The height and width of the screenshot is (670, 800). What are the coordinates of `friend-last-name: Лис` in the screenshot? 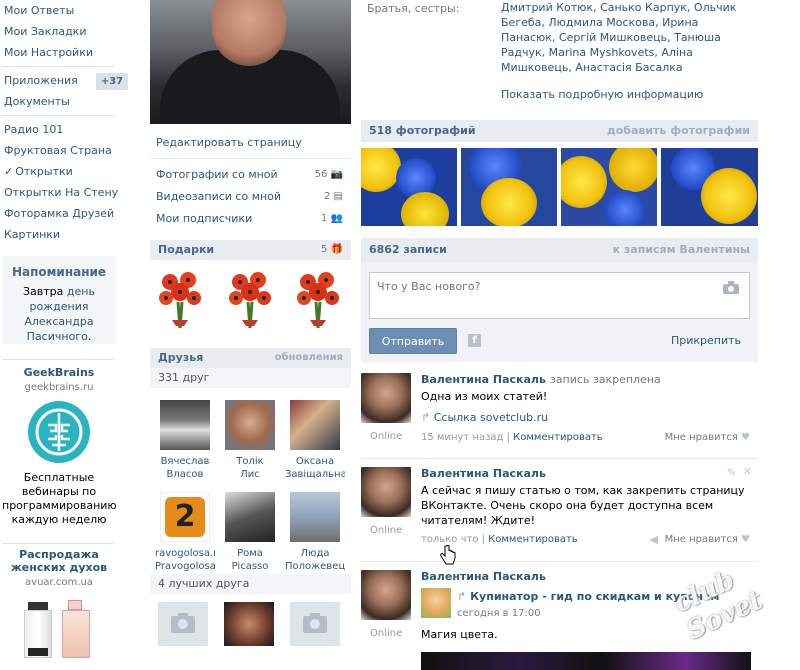 It's located at (250, 474).